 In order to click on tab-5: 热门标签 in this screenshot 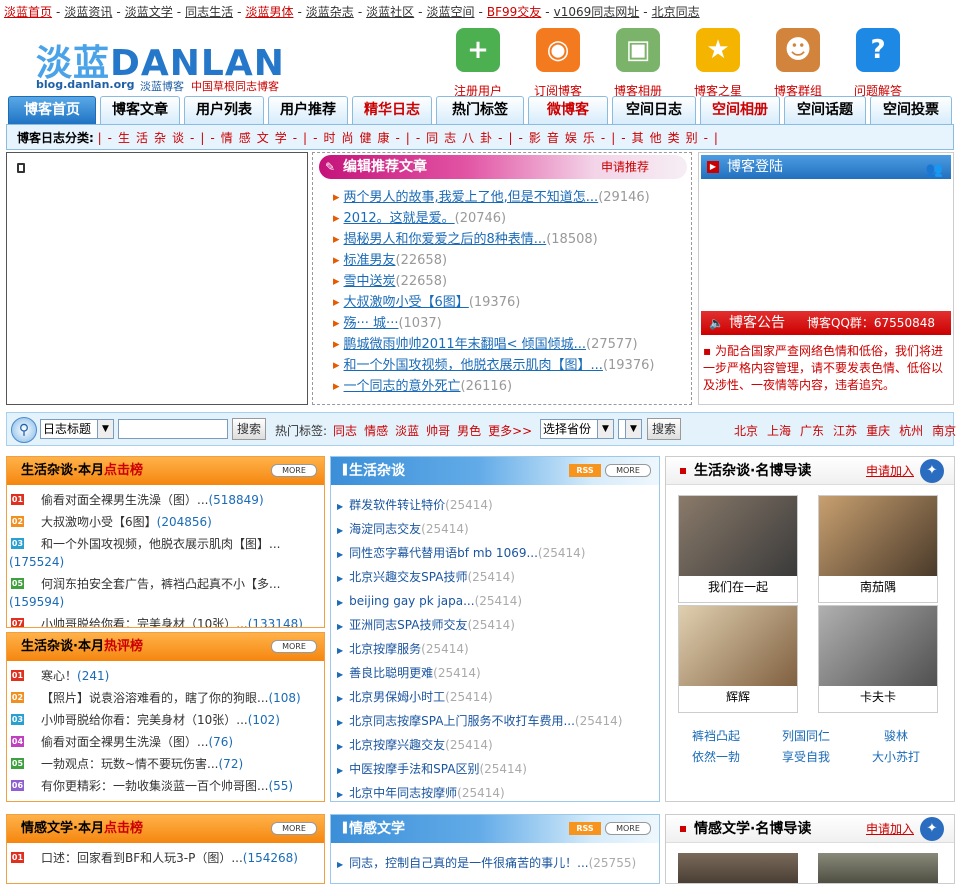, I will do `click(480, 110)`.